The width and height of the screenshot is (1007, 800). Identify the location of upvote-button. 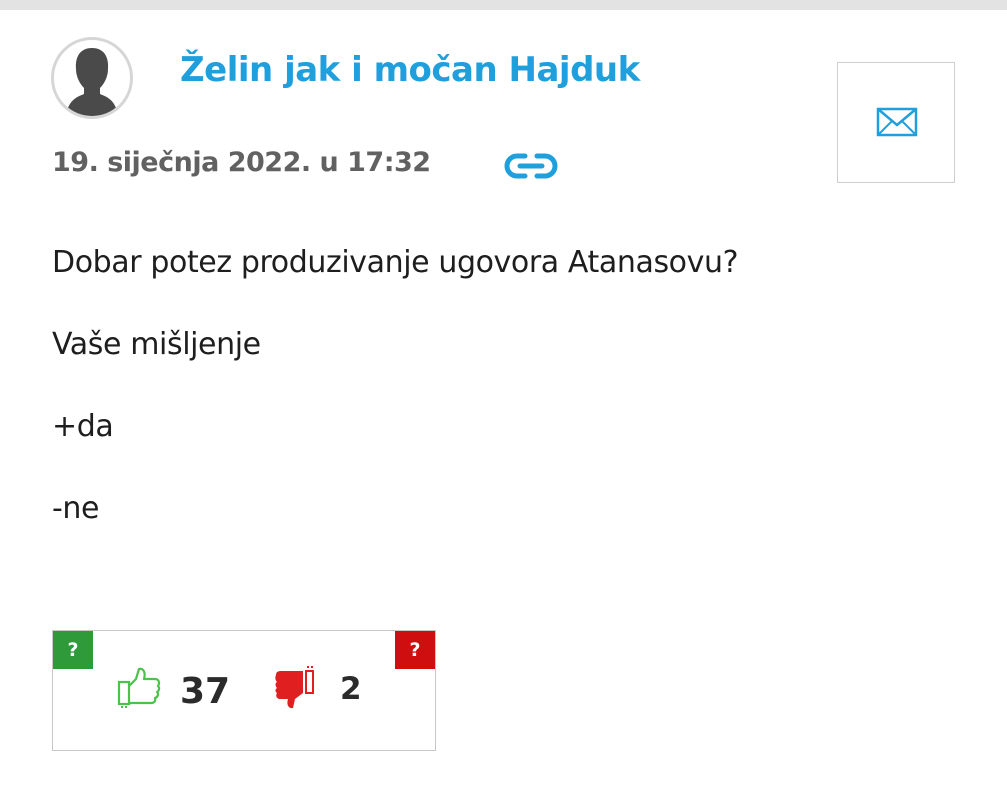
(140, 689).